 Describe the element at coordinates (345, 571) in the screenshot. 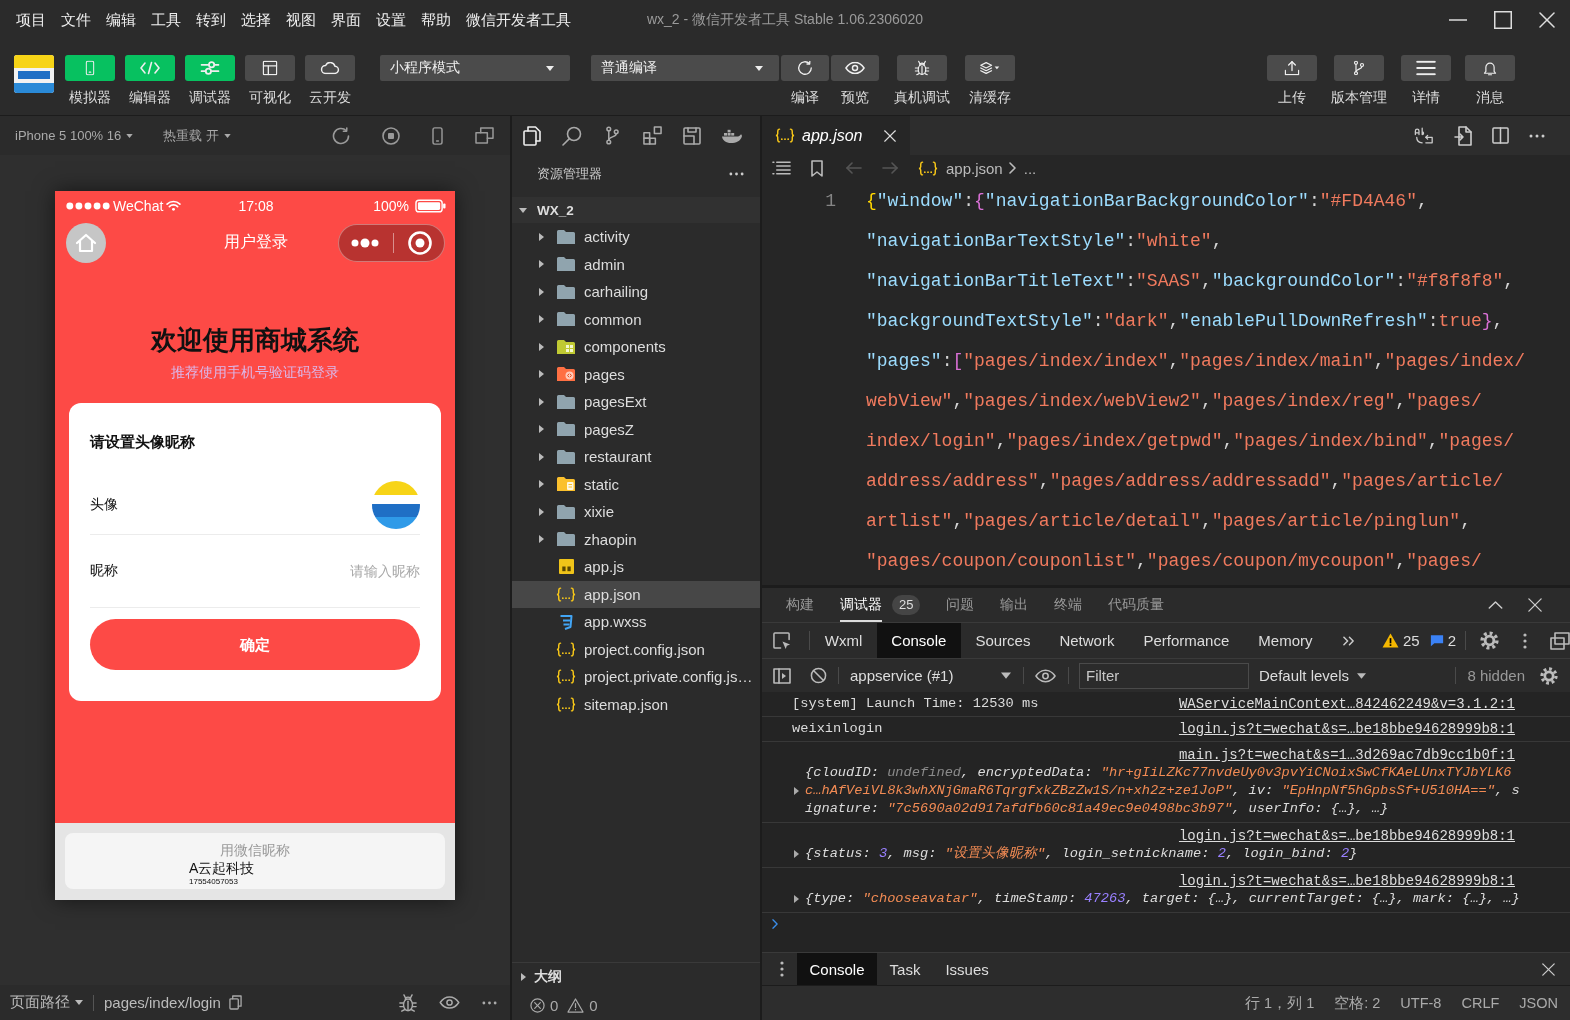

I see `nickname-input: 请输入昵称` at that location.